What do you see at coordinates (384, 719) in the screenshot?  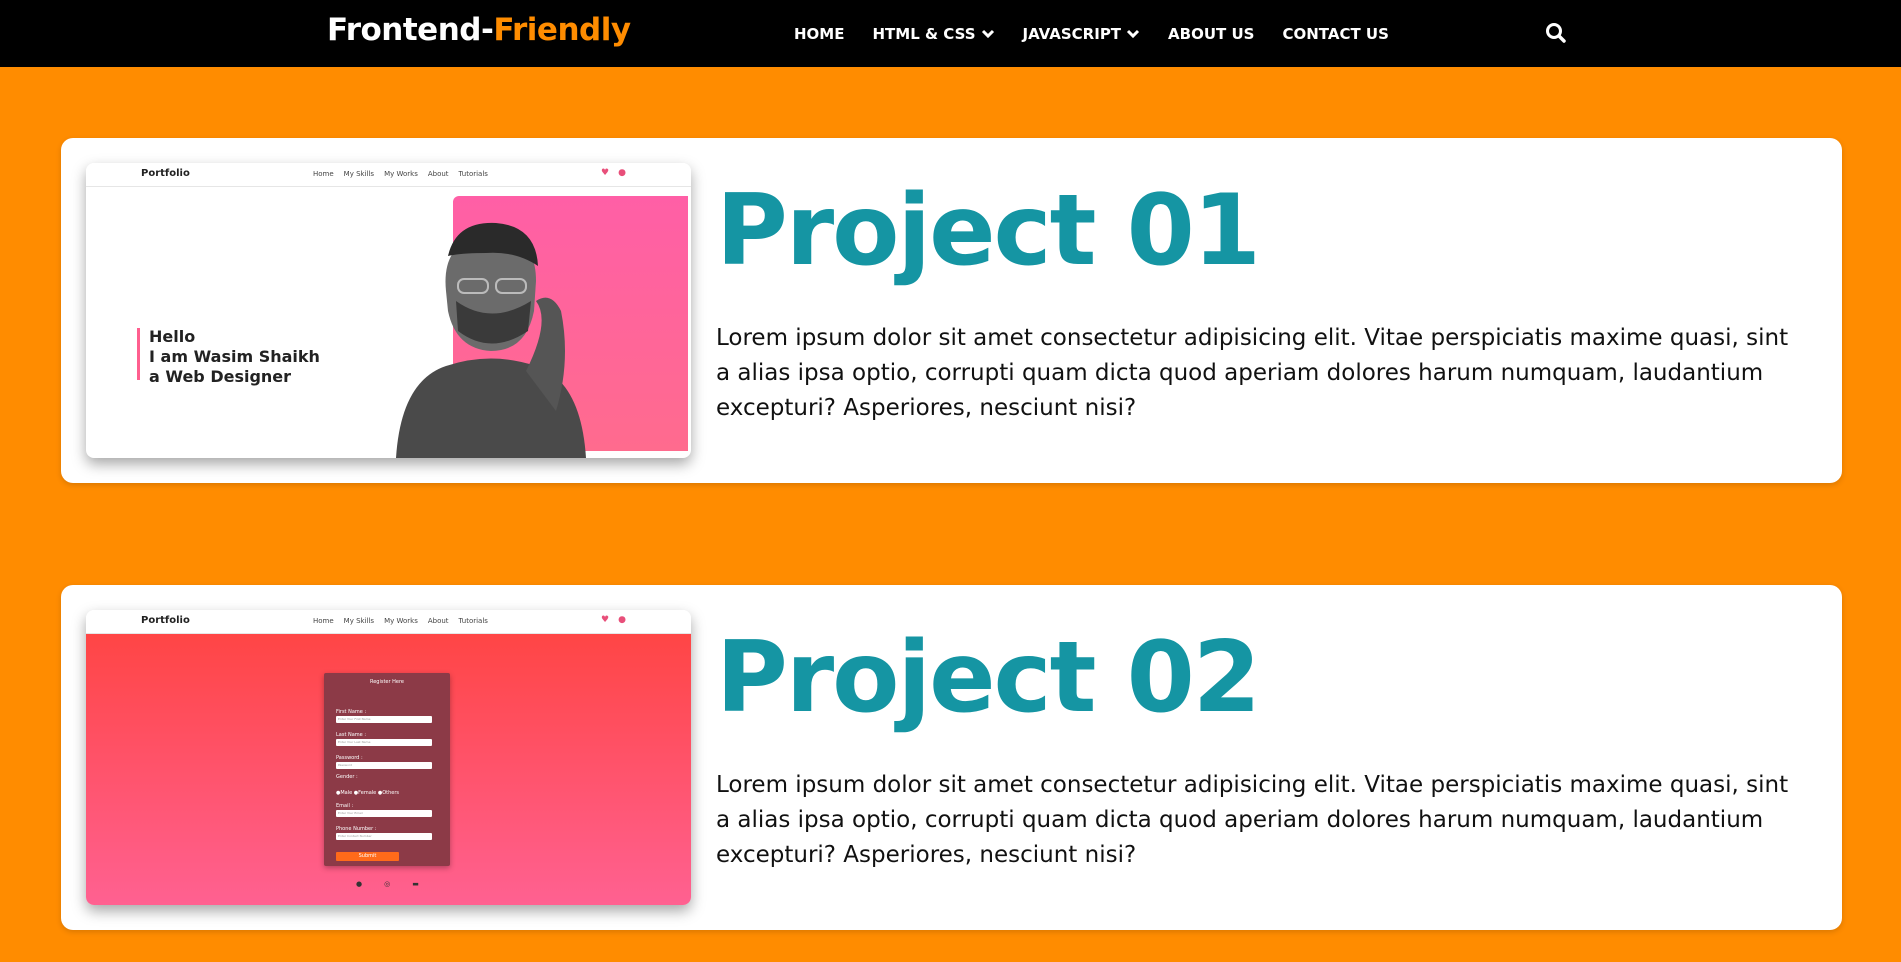 I see `first-name-field: Enter Your First Name` at bounding box center [384, 719].